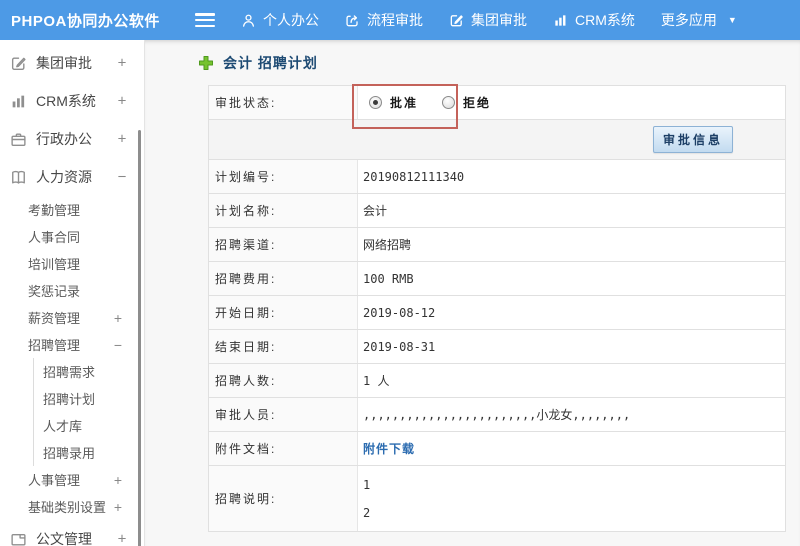 The width and height of the screenshot is (800, 546). I want to click on sidebar-item-recruit-plan: 招聘计划, so click(89, 398).